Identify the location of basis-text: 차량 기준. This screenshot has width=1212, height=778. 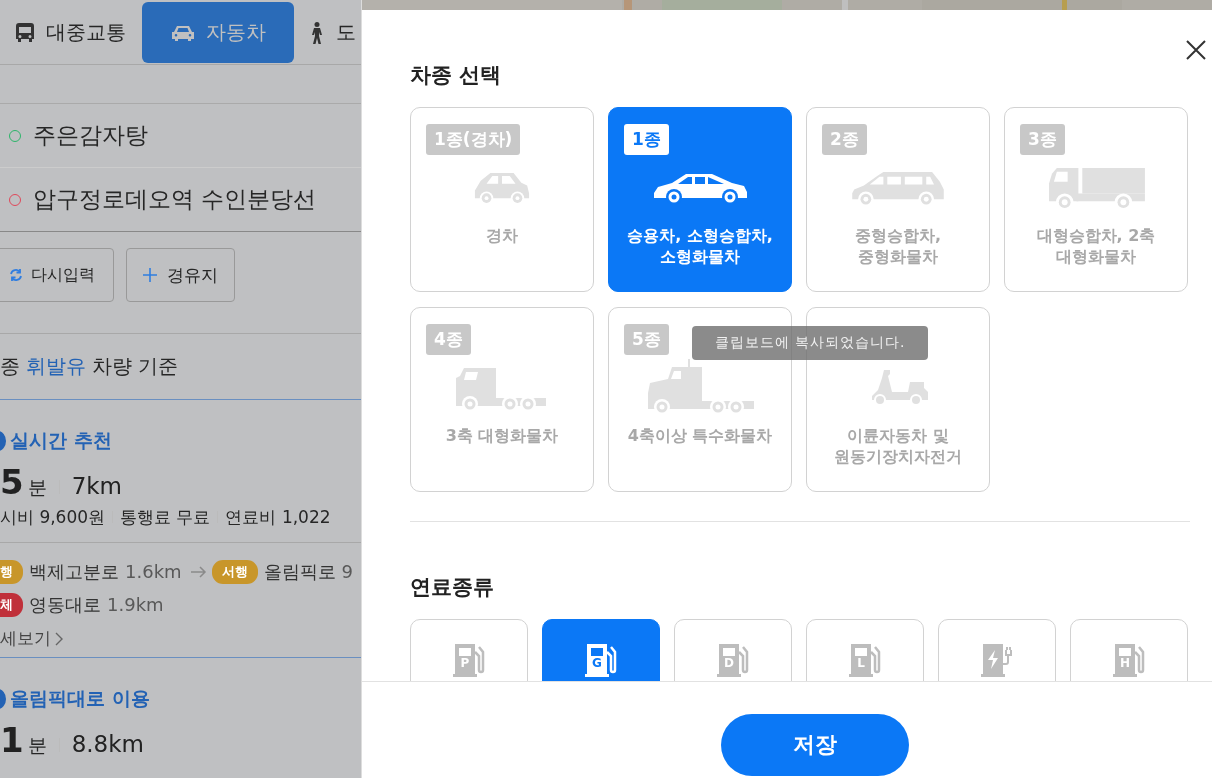
(135, 366).